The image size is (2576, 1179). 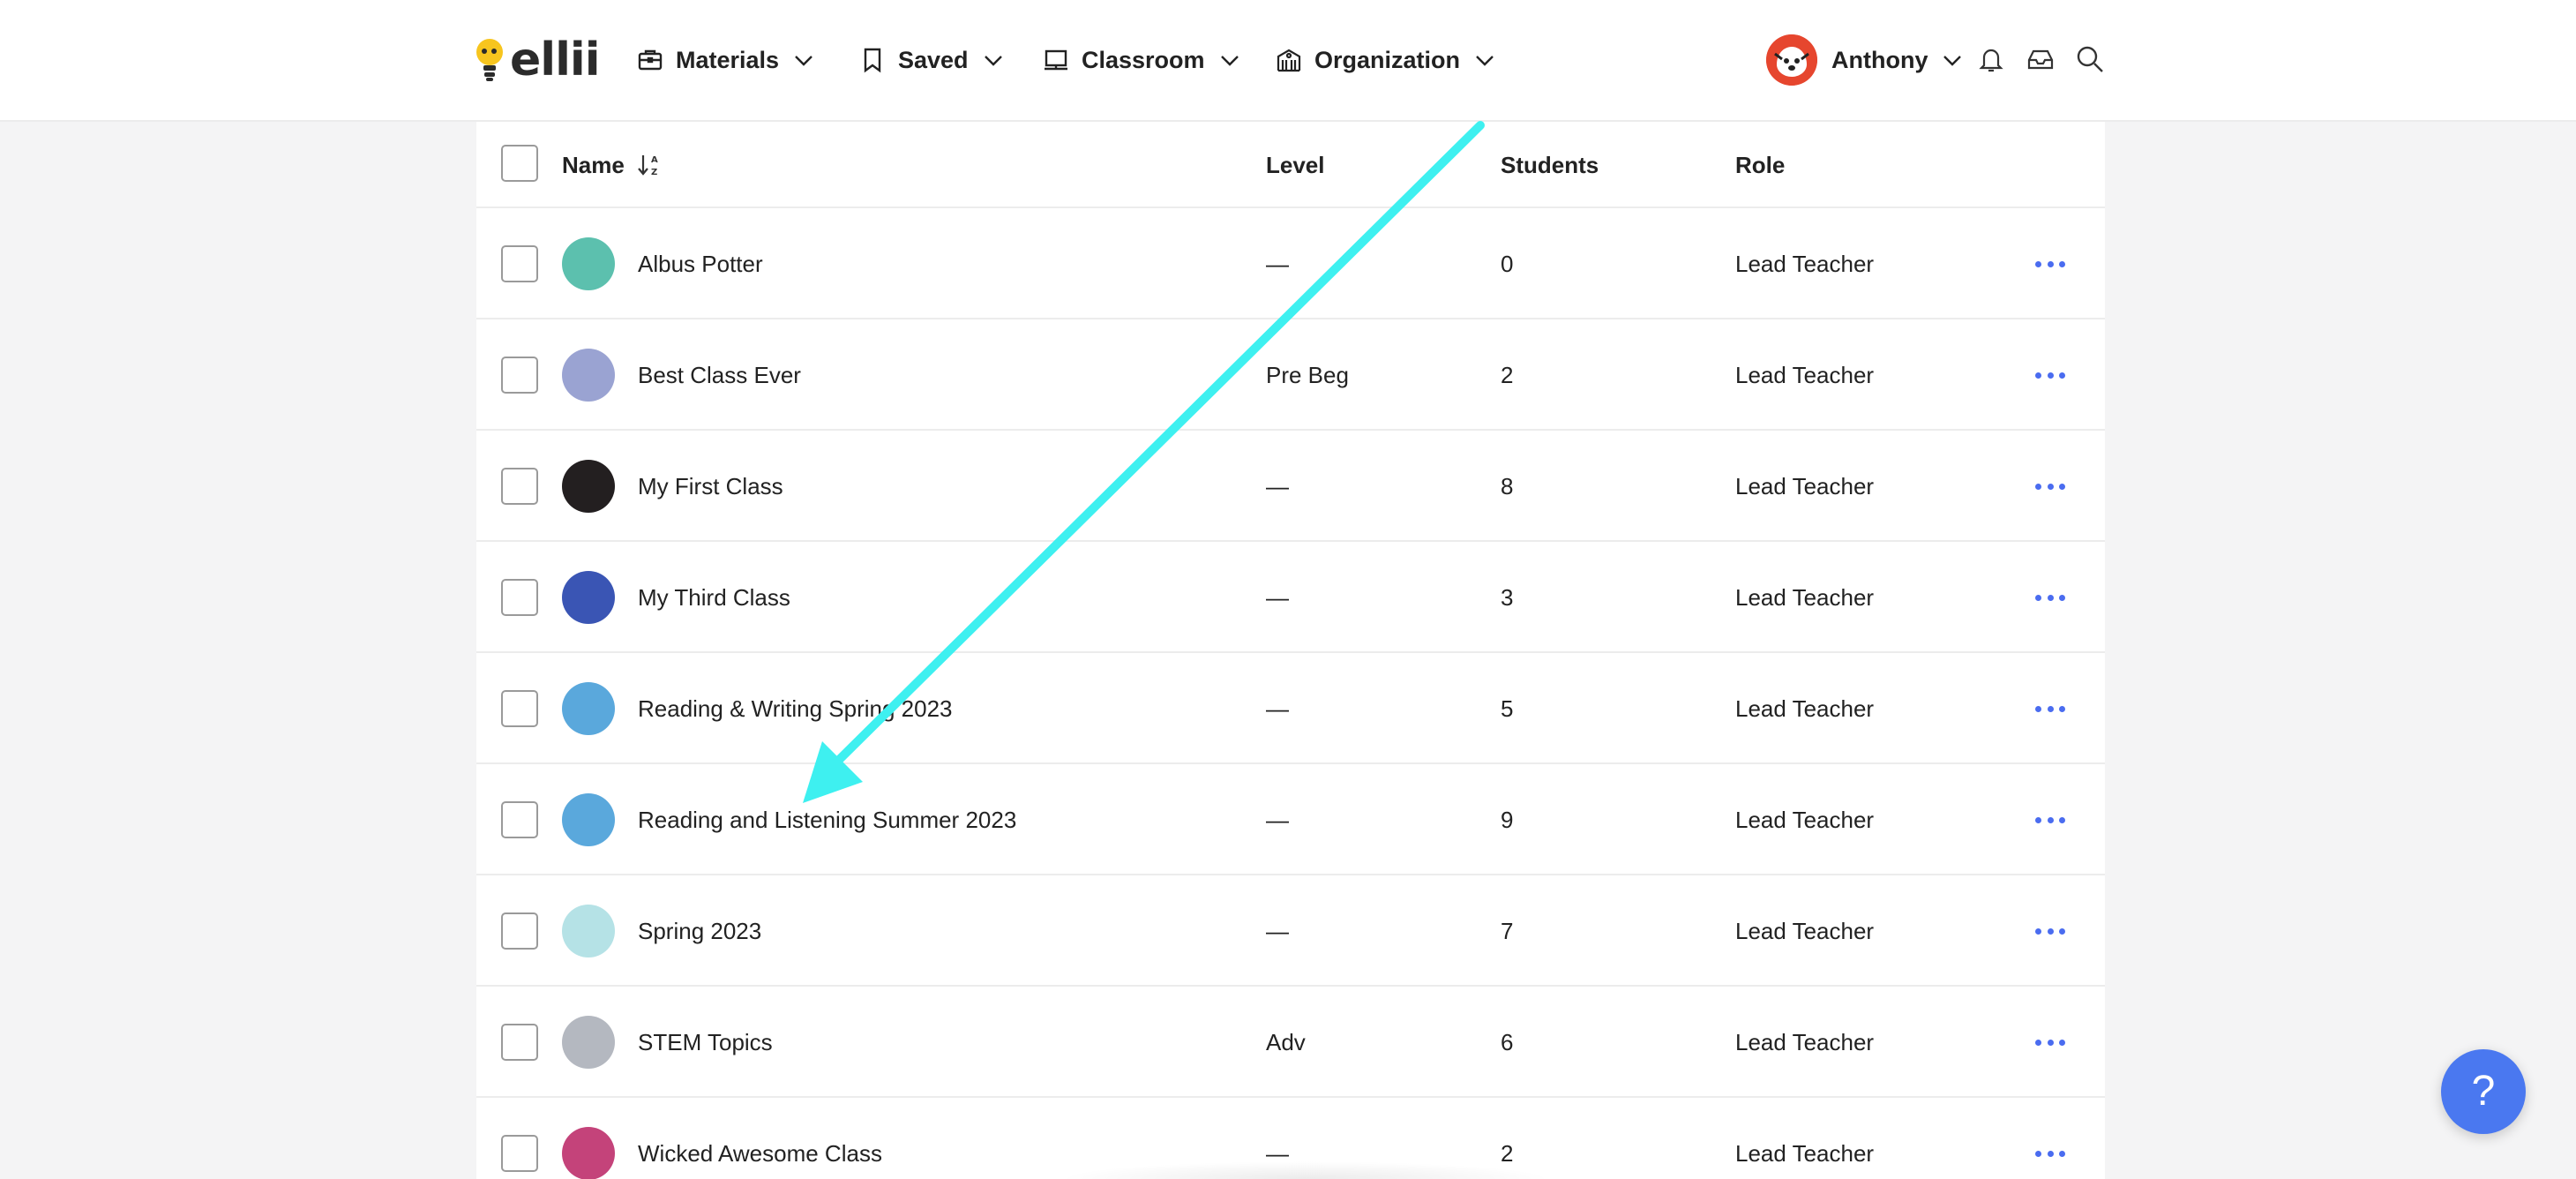 What do you see at coordinates (1290, 931) in the screenshot?
I see `table-row: Spring 2023 — 7 Lead Teacher` at bounding box center [1290, 931].